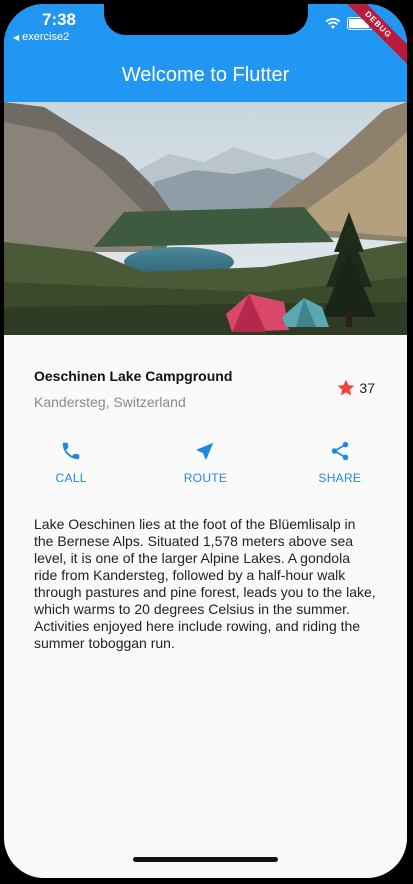 This screenshot has width=413, height=884. Describe the element at coordinates (16, 37) in the screenshot. I see `back-triangle-icon: ◀` at that location.